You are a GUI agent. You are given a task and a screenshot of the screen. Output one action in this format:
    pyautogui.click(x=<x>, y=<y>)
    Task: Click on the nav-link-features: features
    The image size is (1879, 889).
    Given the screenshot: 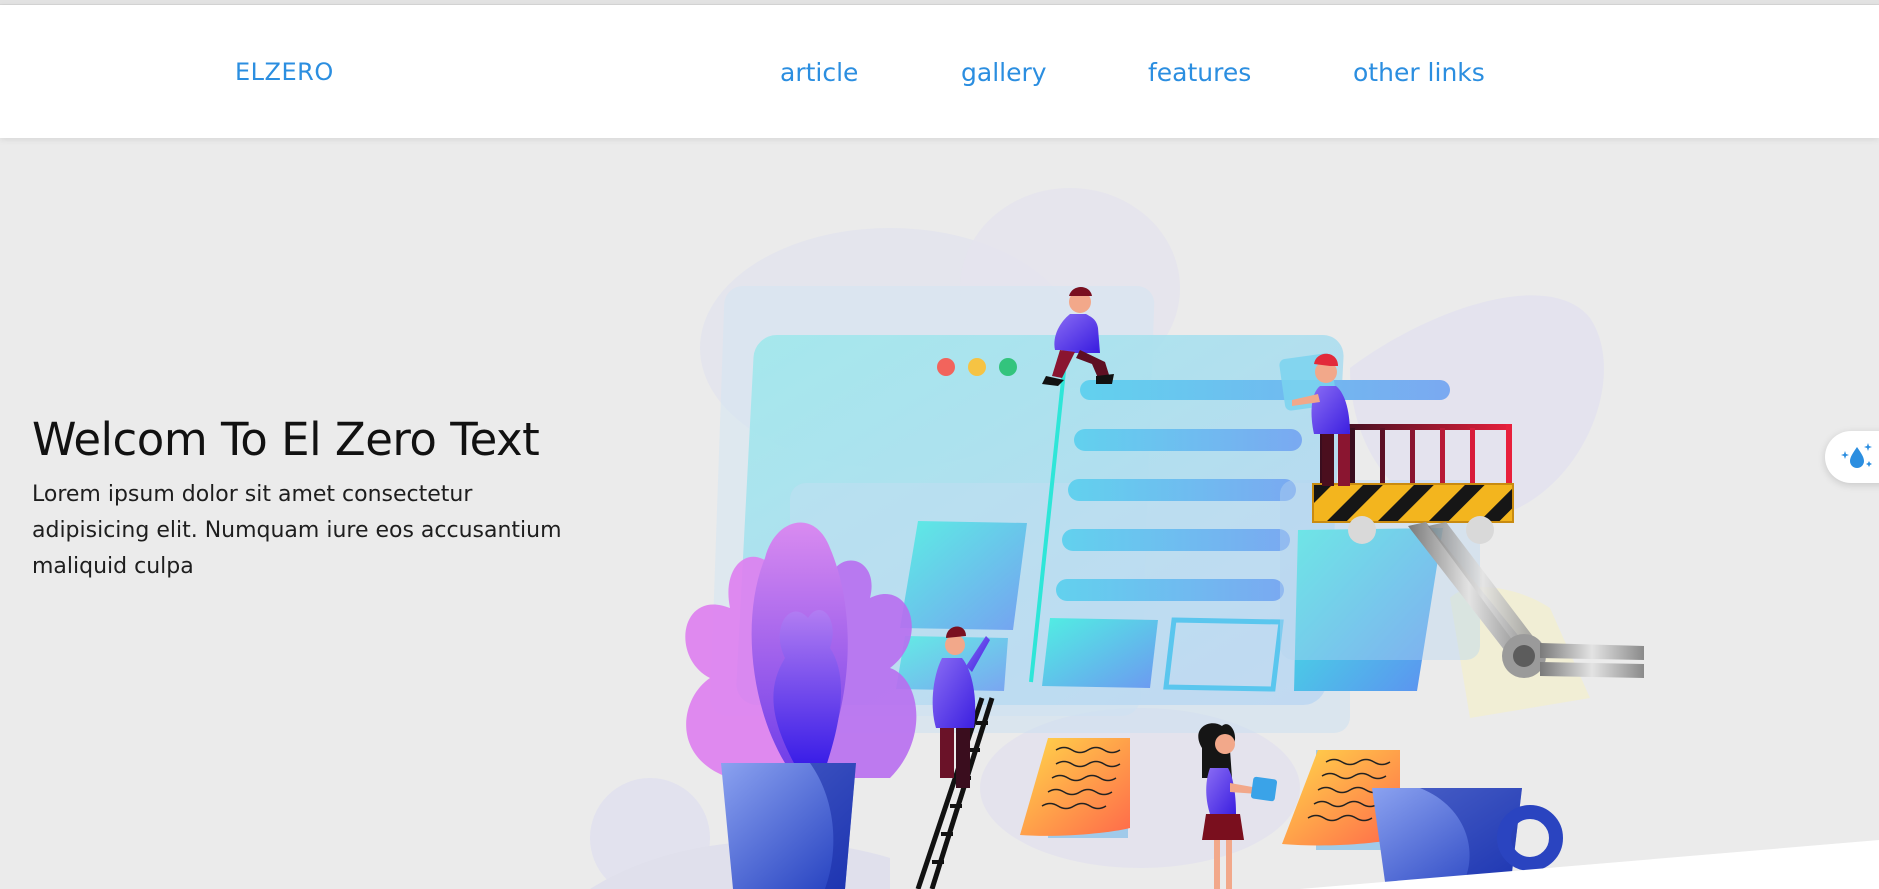 What is the action you would take?
    pyautogui.click(x=1199, y=72)
    